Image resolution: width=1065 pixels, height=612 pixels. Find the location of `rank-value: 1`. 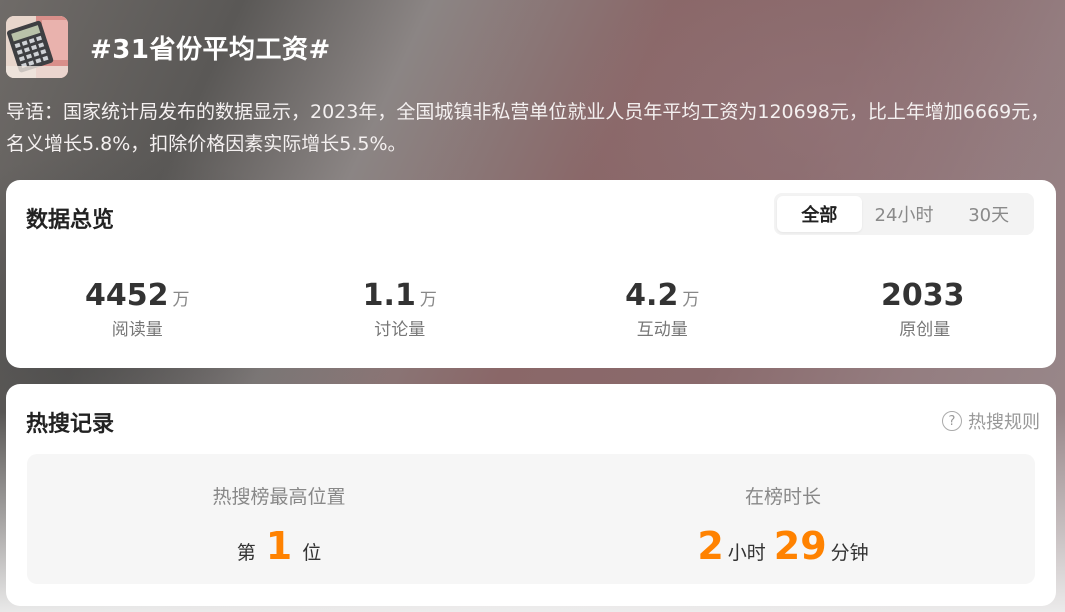

rank-value: 1 is located at coordinates (279, 546).